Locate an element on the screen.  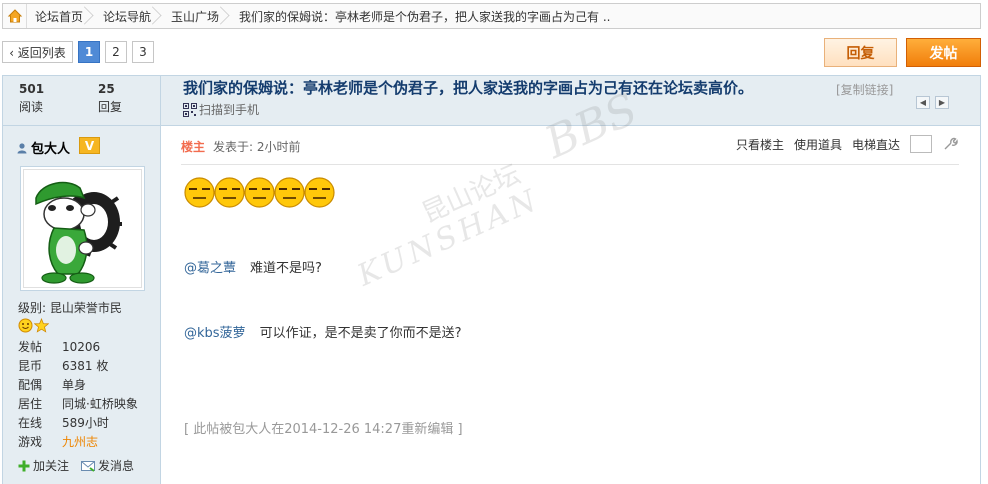
profile-value: 589小时 is located at coordinates (85, 423).